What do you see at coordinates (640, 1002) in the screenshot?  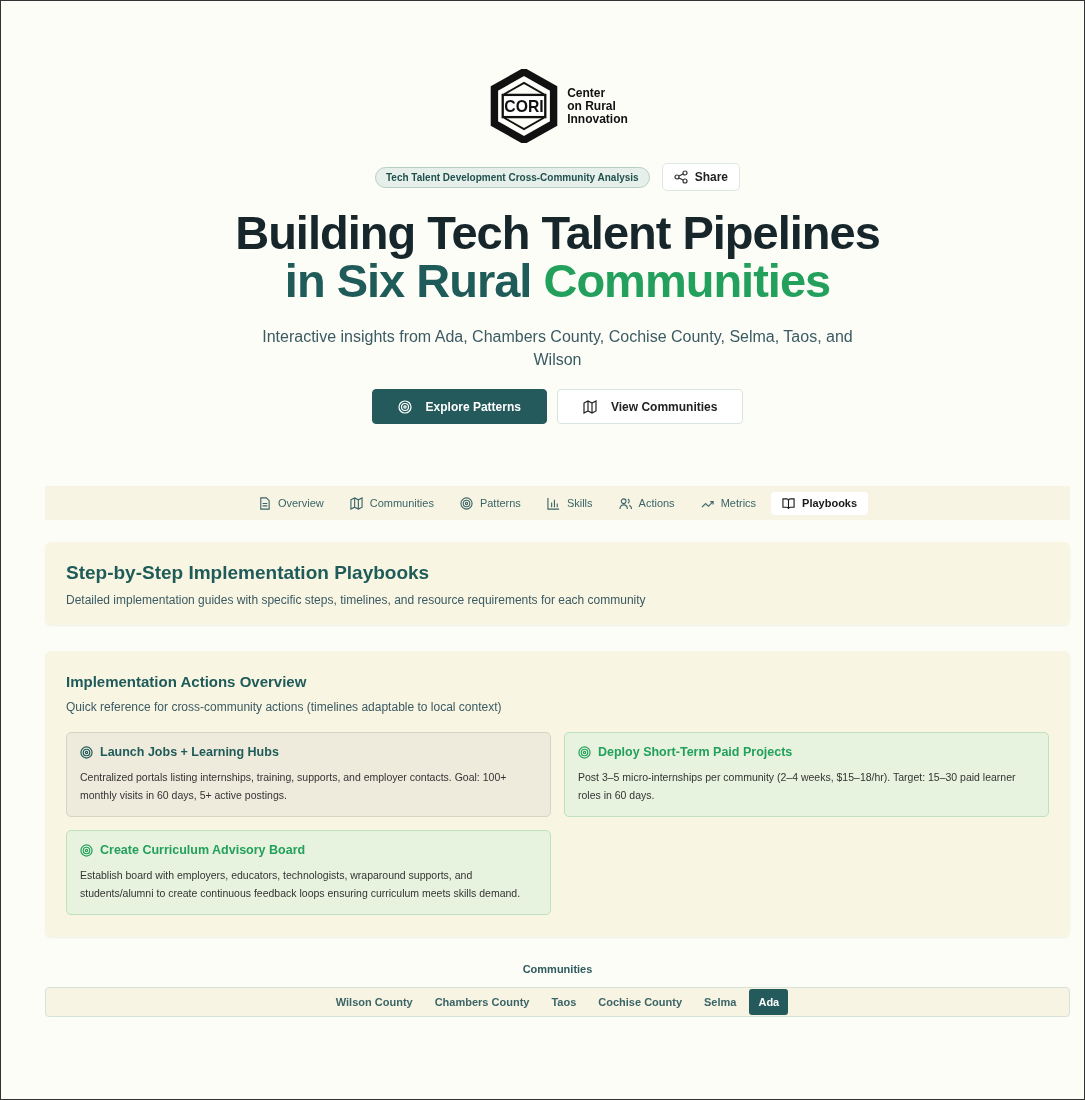 I see `community-tab: Cochise County` at bounding box center [640, 1002].